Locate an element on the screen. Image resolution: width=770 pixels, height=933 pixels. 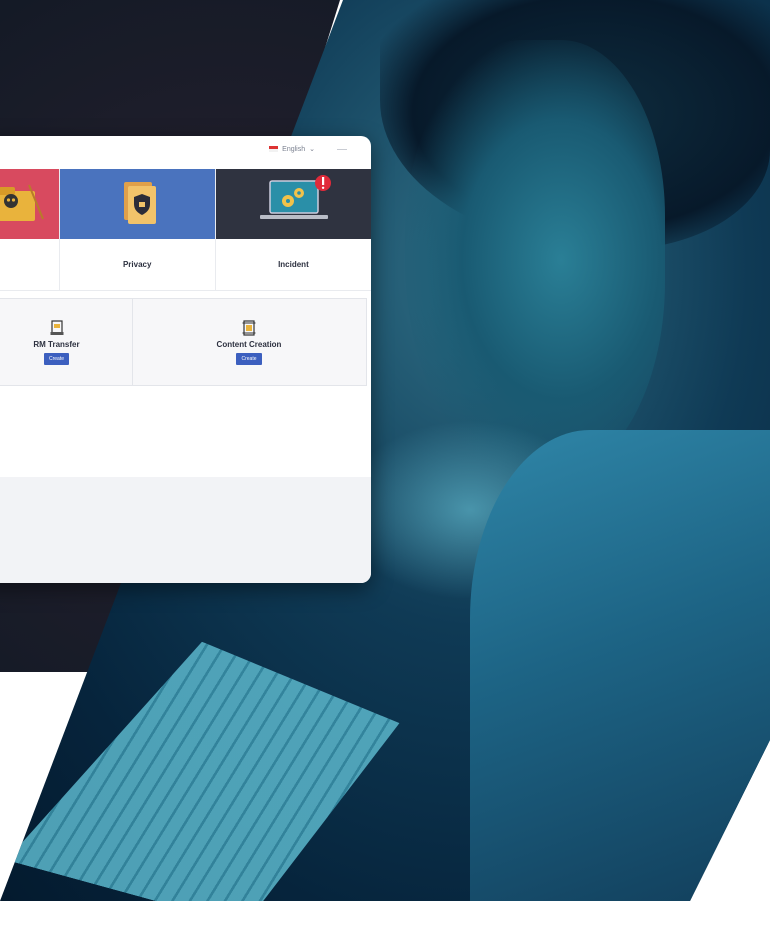
tile-threat is located at coordinates (30, 230).